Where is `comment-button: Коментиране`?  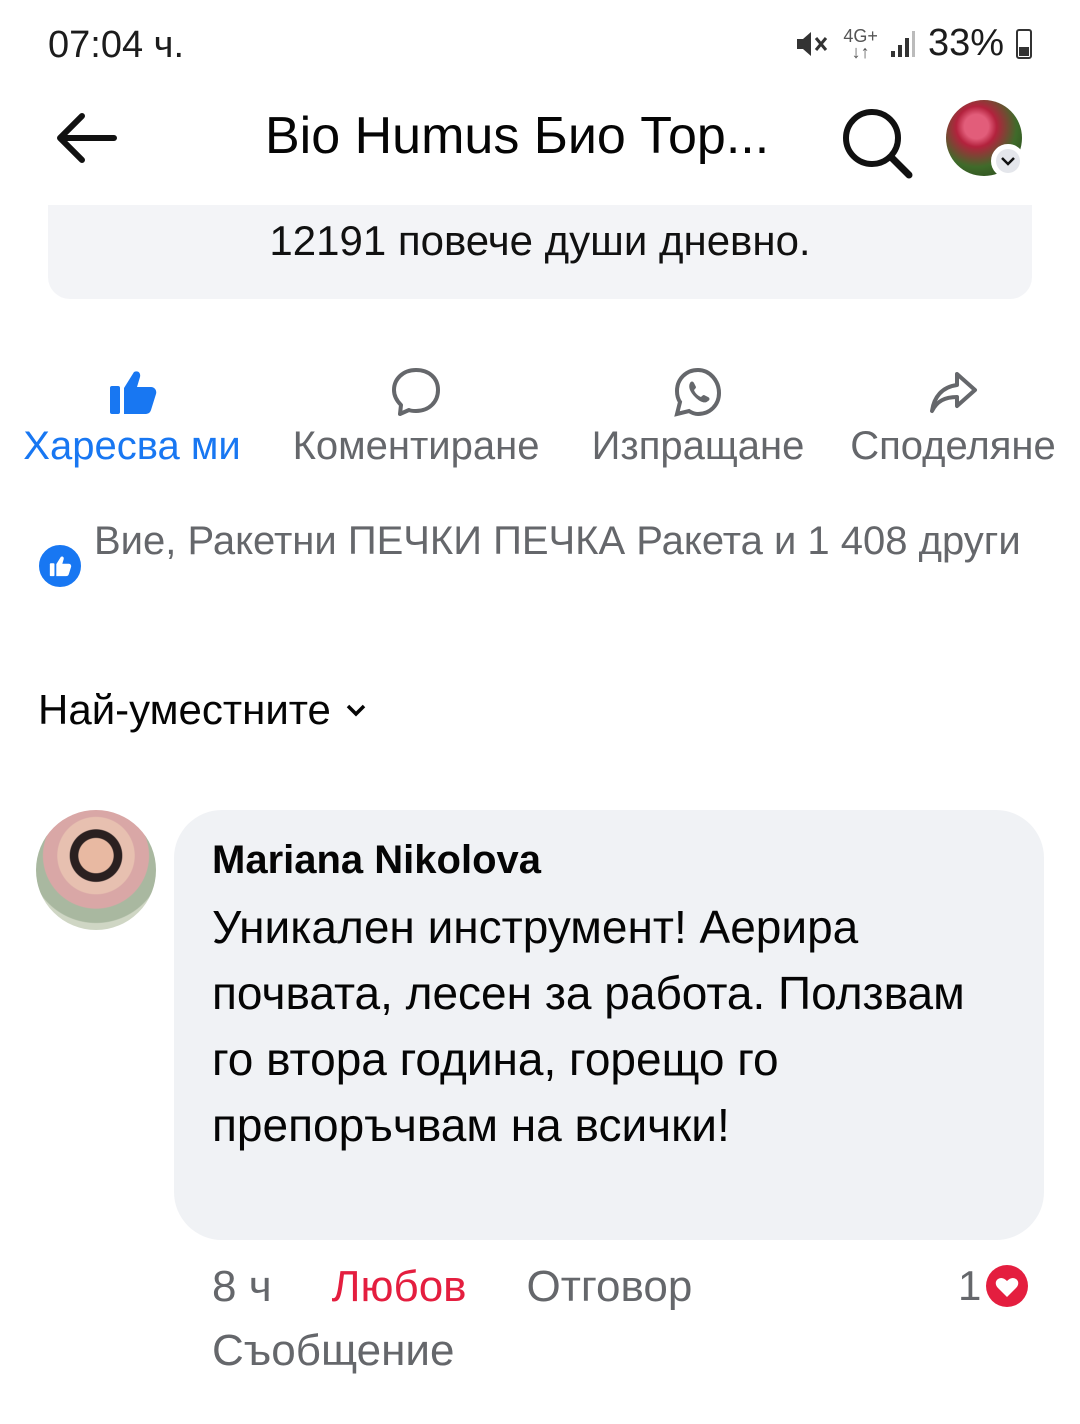 comment-button: Коментиране is located at coordinates (416, 417).